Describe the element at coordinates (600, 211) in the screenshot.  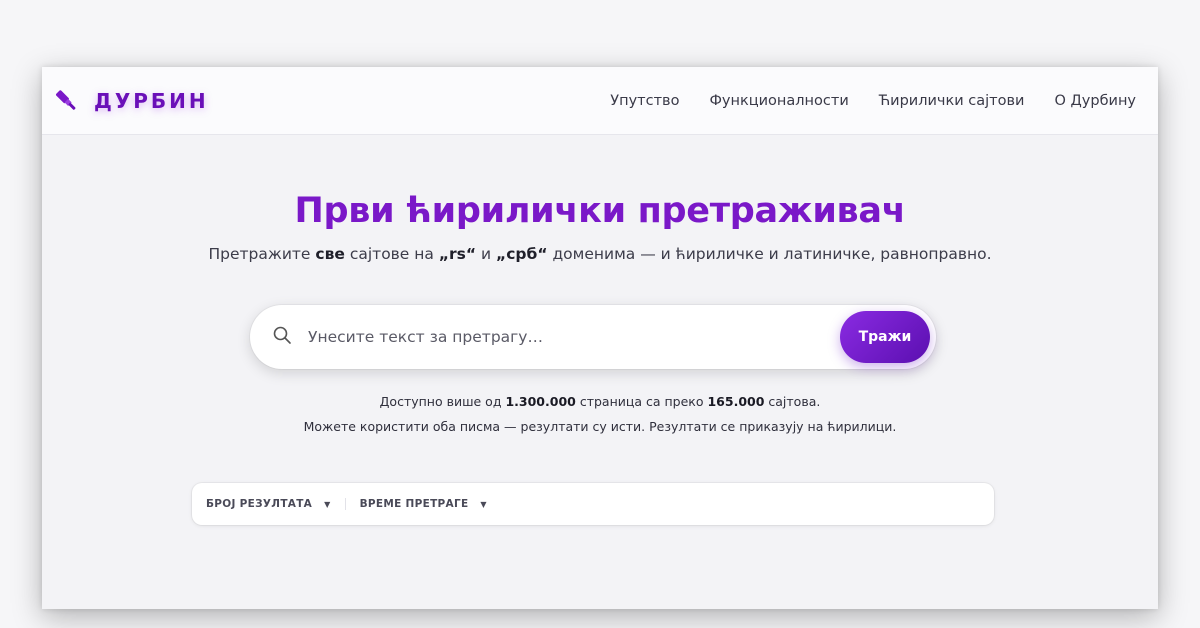
I see `page-title: Први ћирилички претраживач` at that location.